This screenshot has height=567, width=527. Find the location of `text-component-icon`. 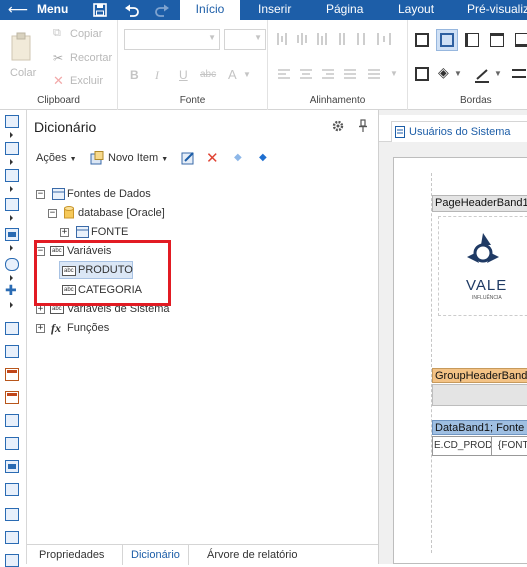

text-component-icon is located at coordinates (12, 204).